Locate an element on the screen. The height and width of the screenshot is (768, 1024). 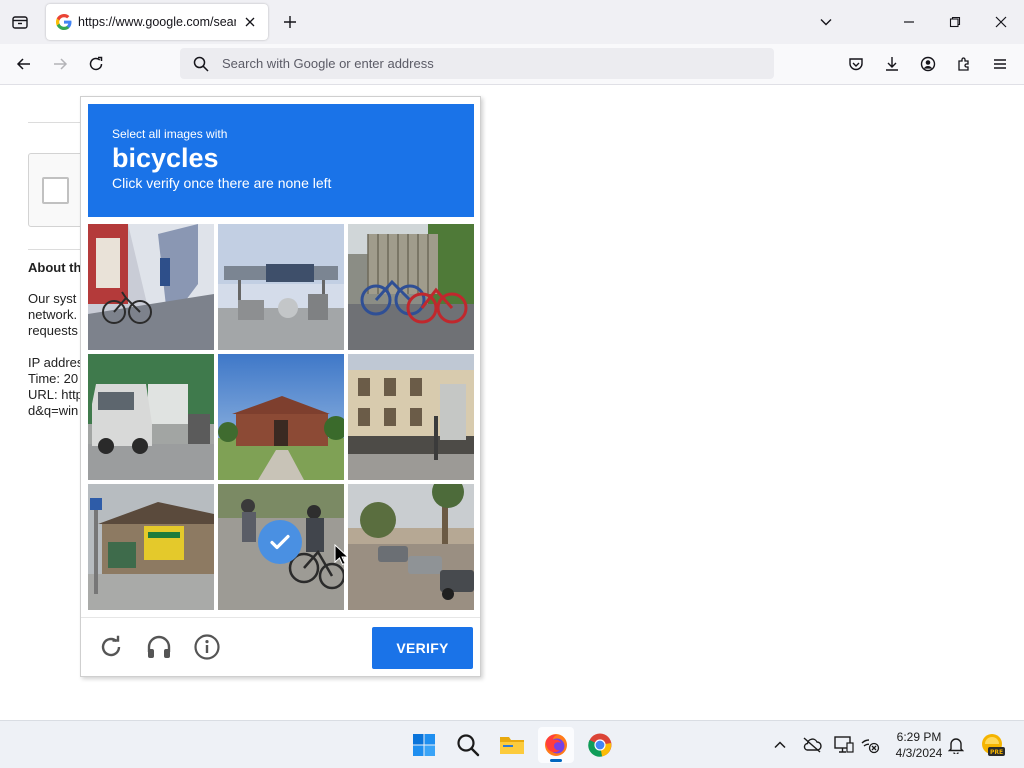
address-bar is located at coordinates (477, 63).